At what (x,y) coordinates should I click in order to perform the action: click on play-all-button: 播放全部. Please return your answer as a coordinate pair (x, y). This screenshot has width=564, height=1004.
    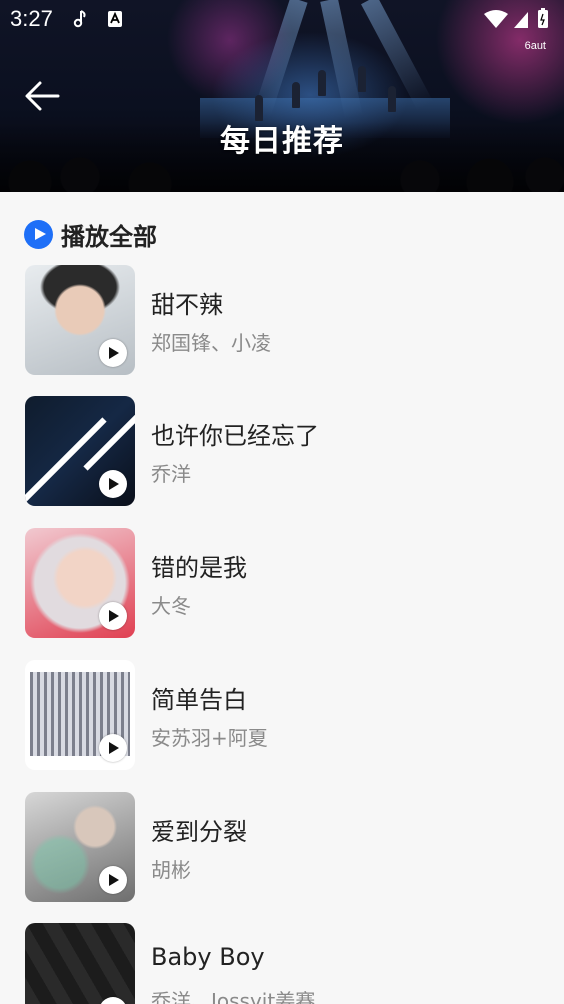
    Looking at the image, I should click on (90, 234).